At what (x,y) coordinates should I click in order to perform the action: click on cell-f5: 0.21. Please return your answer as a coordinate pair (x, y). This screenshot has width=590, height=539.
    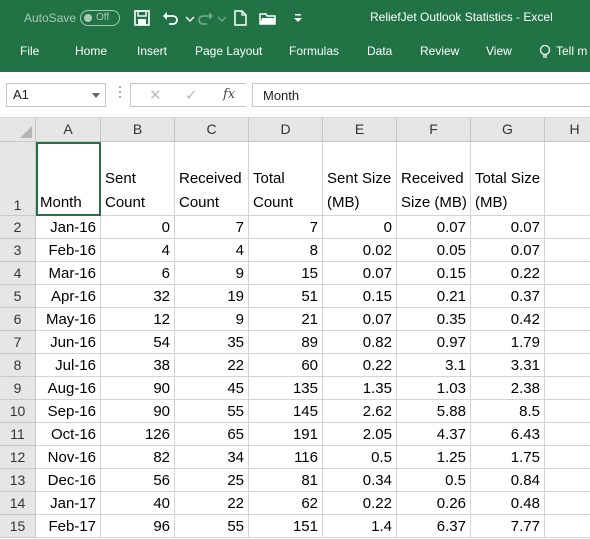
    Looking at the image, I should click on (434, 296).